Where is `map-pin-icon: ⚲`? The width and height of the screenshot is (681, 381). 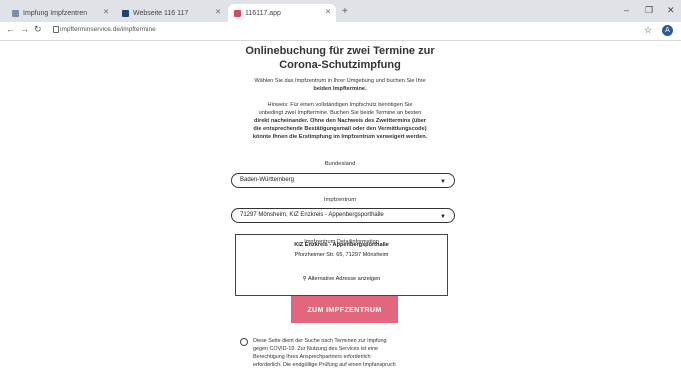 map-pin-icon: ⚲ is located at coordinates (304, 279).